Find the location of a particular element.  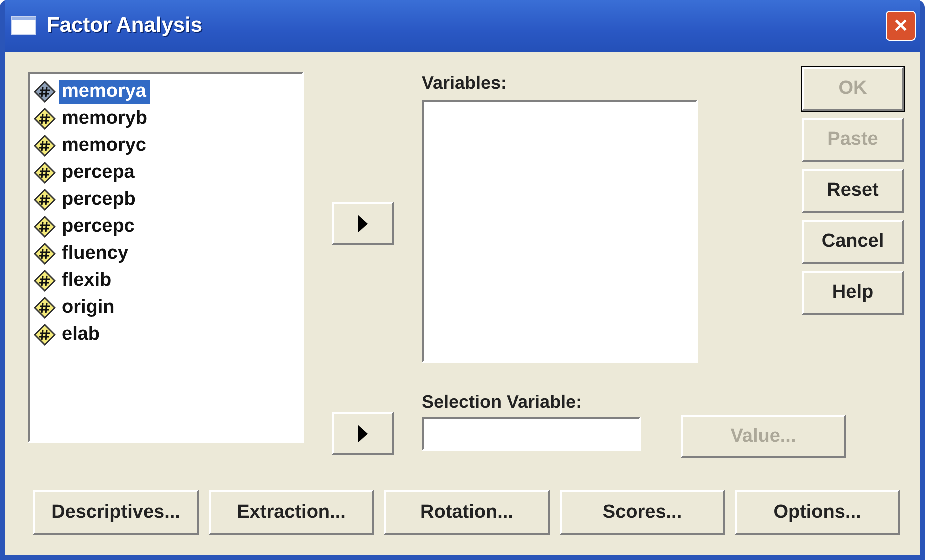

window-icon is located at coordinates (24, 26).